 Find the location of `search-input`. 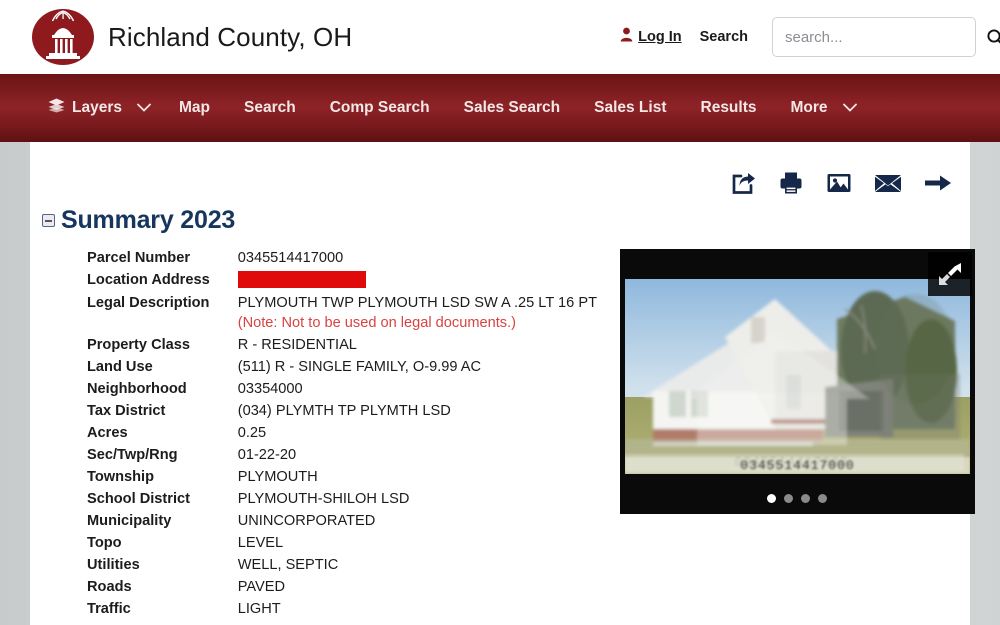

search-input is located at coordinates (884, 37).